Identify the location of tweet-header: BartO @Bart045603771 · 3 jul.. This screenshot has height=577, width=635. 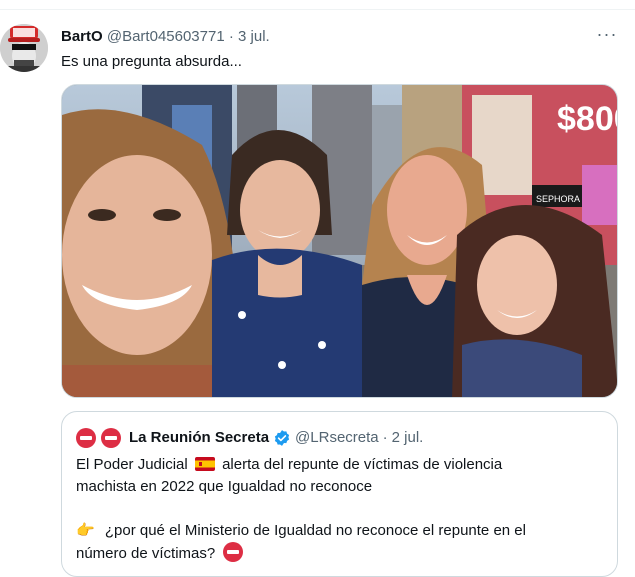
(165, 37).